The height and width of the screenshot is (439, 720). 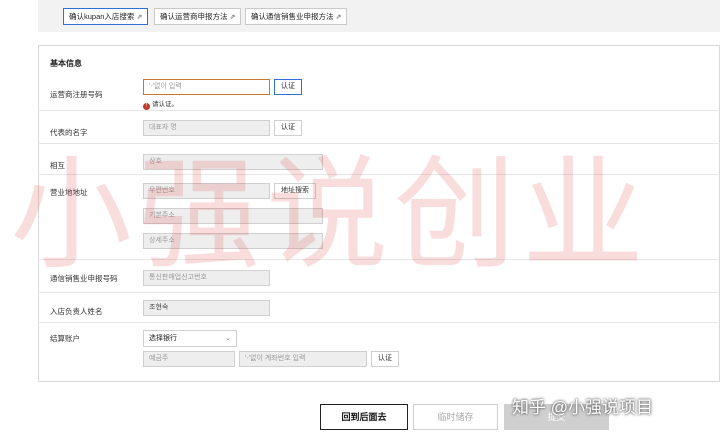 What do you see at coordinates (455, 417) in the screenshot?
I see `temp-save-button: 临时储存` at bounding box center [455, 417].